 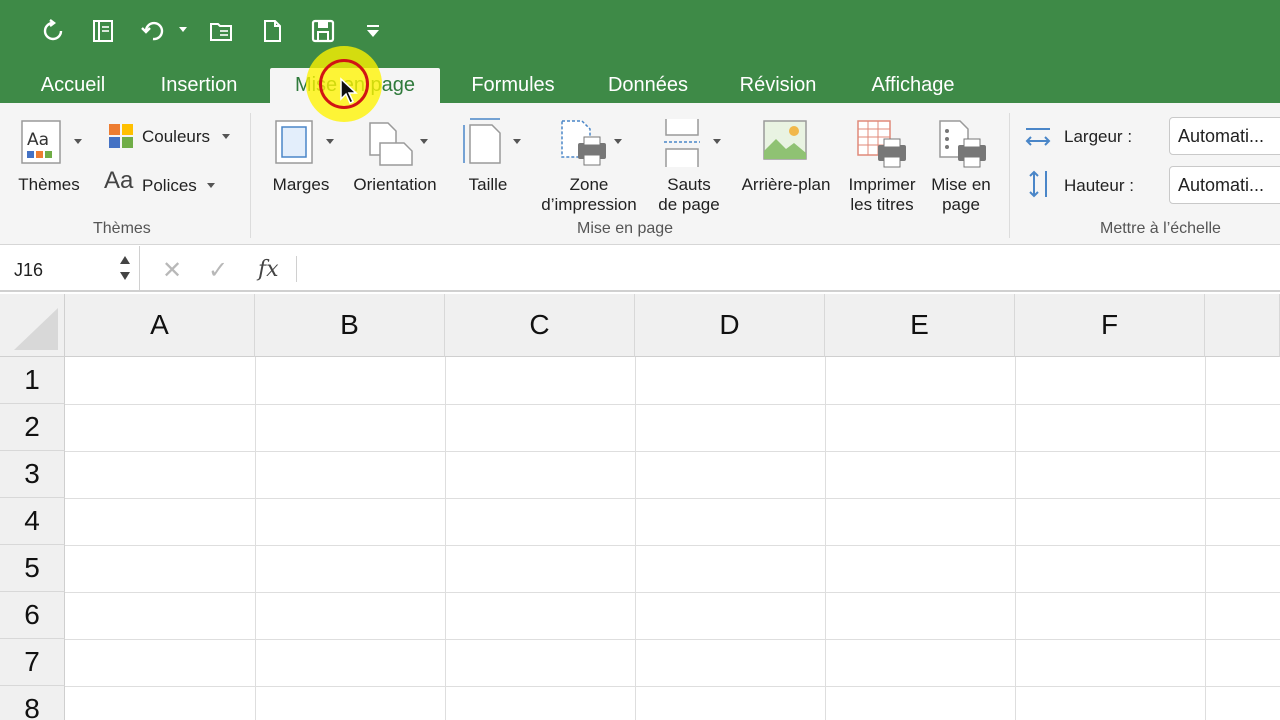 What do you see at coordinates (32, 380) in the screenshot?
I see `row-header-1: 1` at bounding box center [32, 380].